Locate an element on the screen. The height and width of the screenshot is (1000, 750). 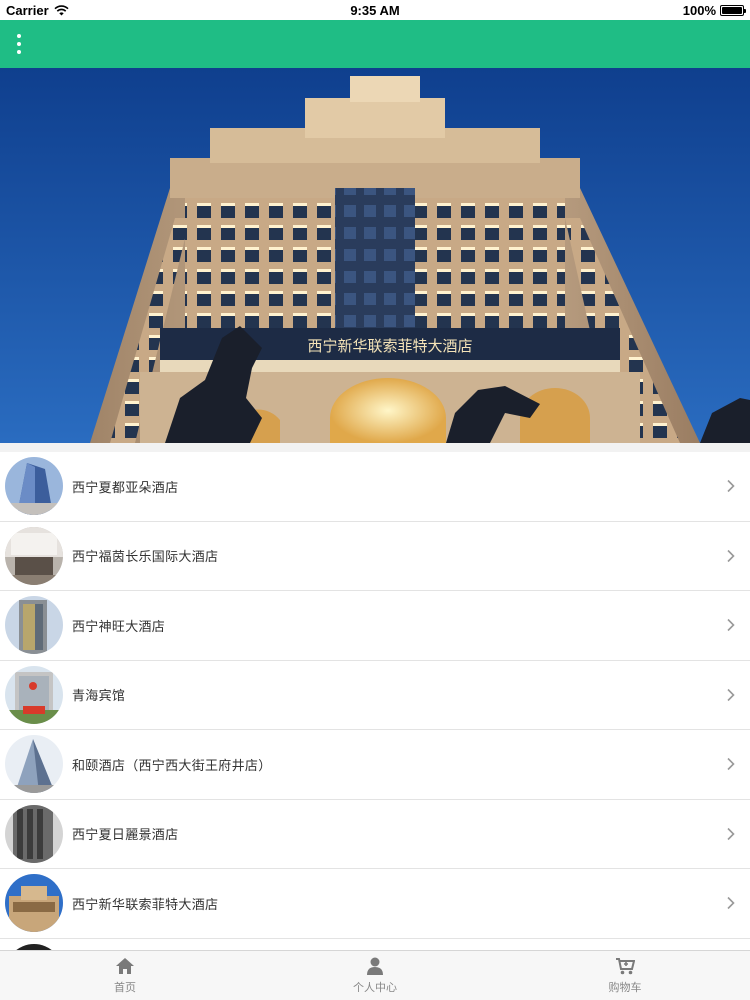
tab-label: 个人中心 is located at coordinates (375, 987).